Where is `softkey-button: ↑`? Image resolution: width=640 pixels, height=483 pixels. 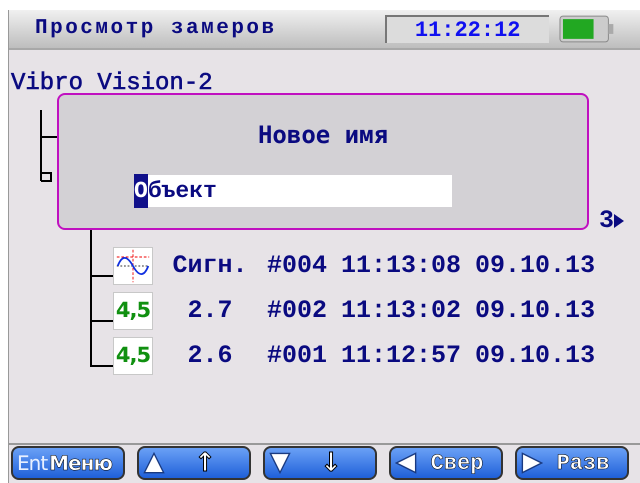
softkey-button: ↑ is located at coordinates (194, 463).